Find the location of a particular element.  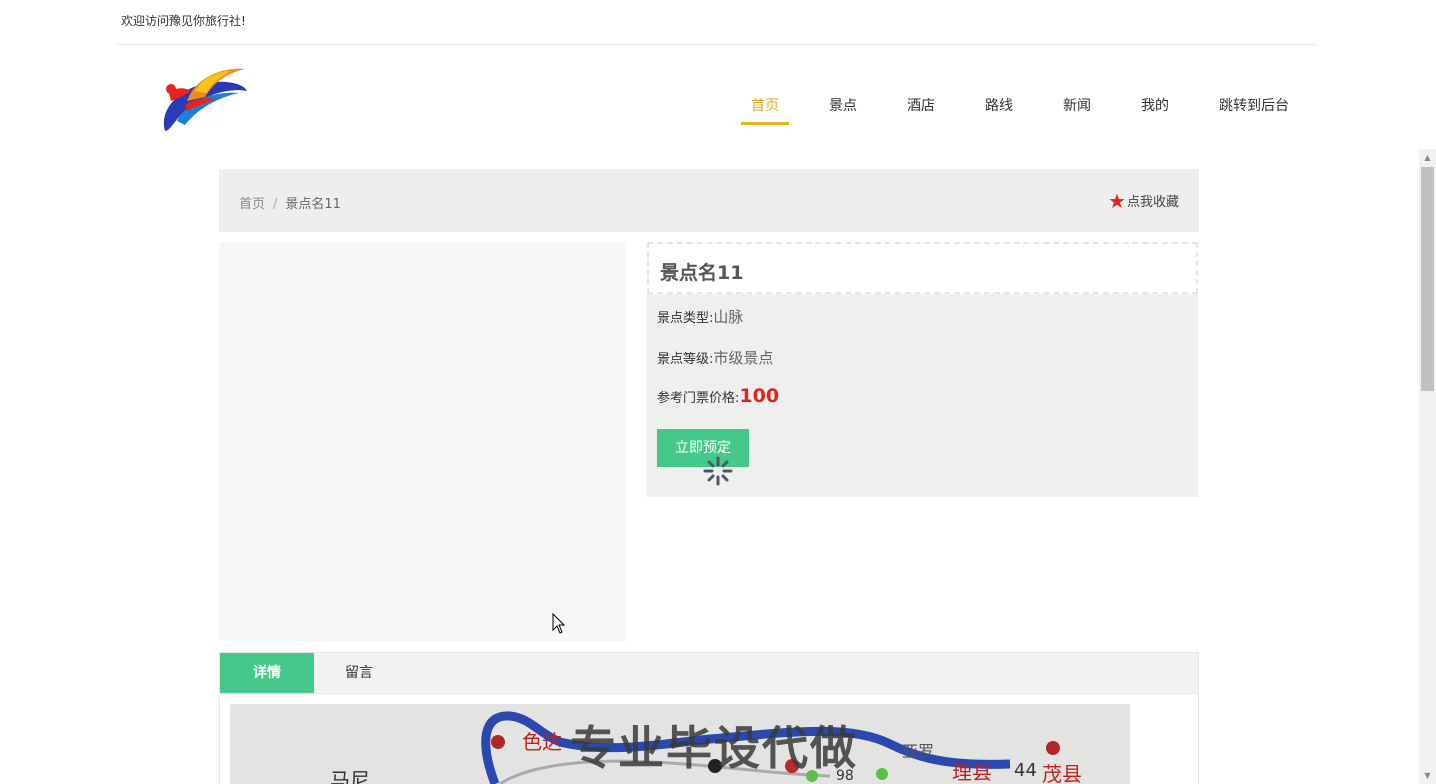

page-scrollbar: ▲ ▼ is located at coordinates (1427, 466).